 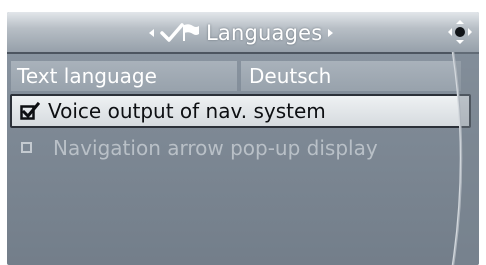 I want to click on text-language-value: Deutsch, so click(x=351, y=76).